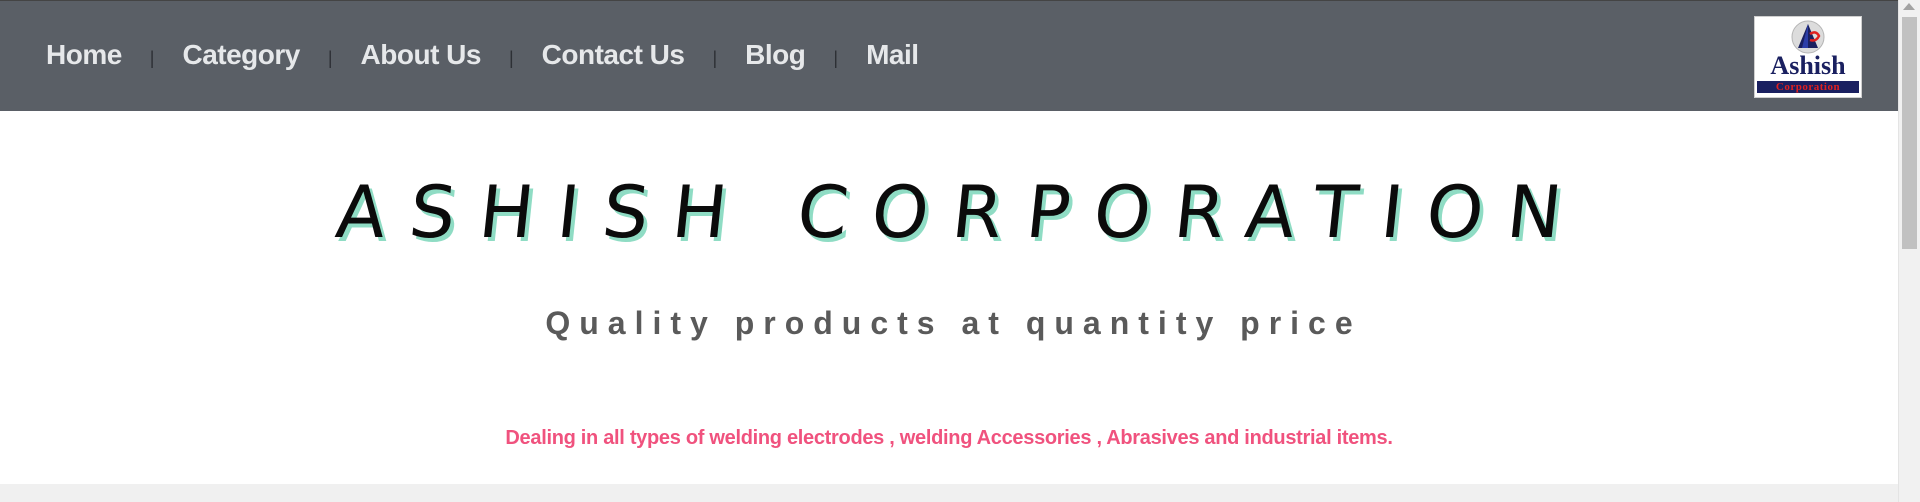 The width and height of the screenshot is (1920, 502). I want to click on logo-wordmark: Ashish, so click(1808, 65).